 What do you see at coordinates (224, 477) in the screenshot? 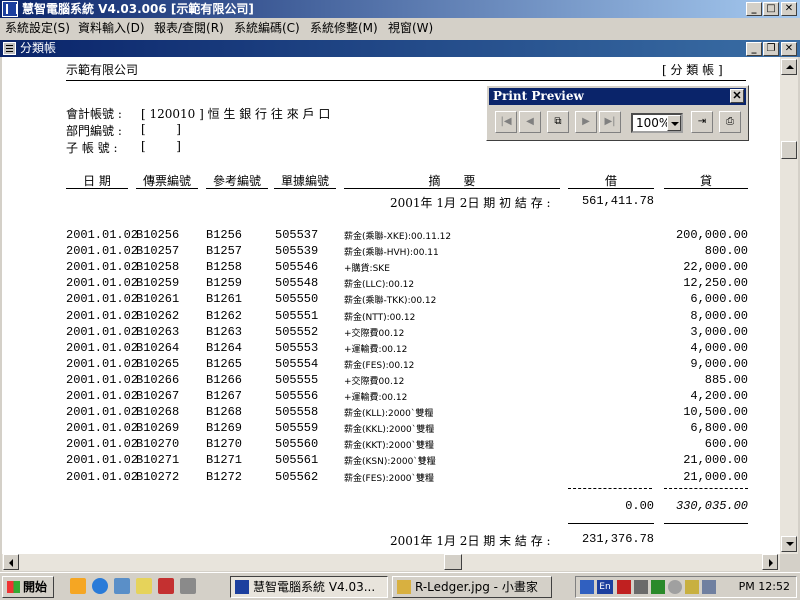
I see `row-reference: B1272` at bounding box center [224, 477].